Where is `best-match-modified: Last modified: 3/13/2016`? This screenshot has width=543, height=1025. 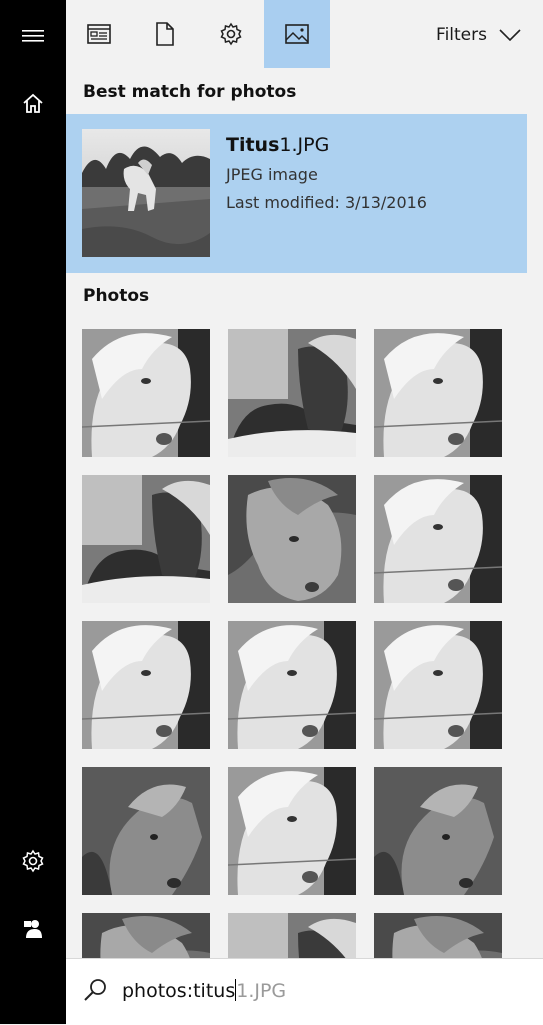
best-match-modified: Last modified: 3/13/2016 is located at coordinates (326, 202).